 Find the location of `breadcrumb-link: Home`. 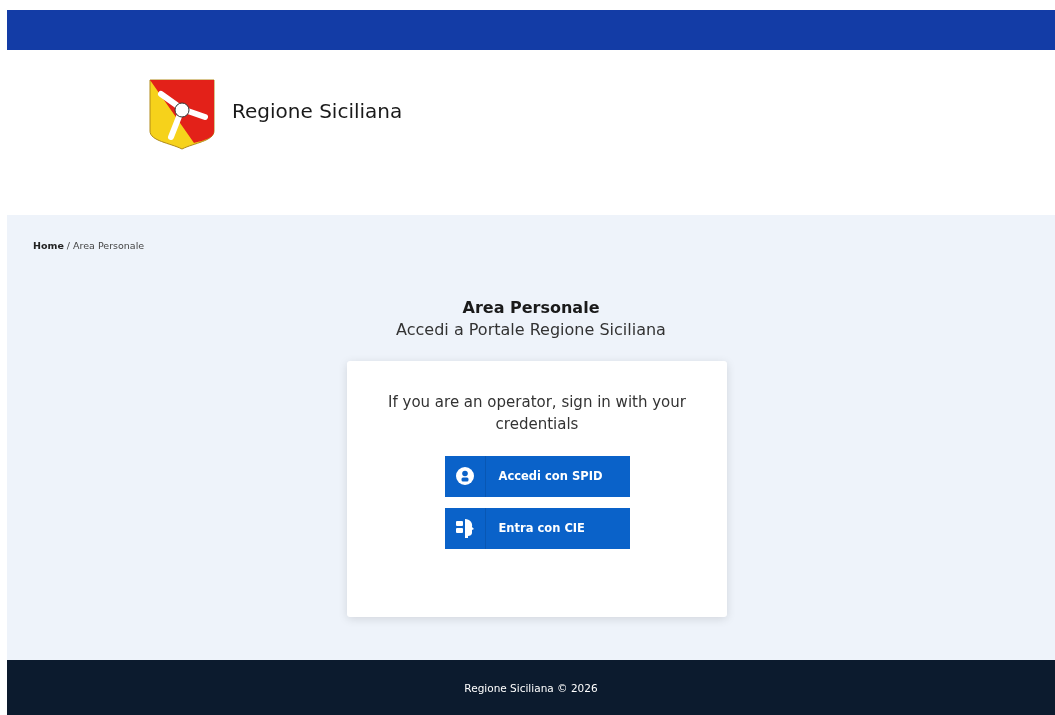

breadcrumb-link: Home is located at coordinates (48, 245).